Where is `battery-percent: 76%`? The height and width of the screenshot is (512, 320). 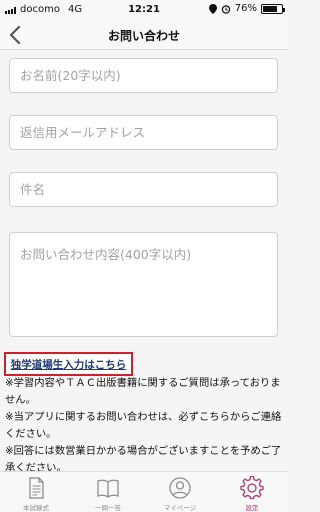 battery-percent: 76% is located at coordinates (245, 8).